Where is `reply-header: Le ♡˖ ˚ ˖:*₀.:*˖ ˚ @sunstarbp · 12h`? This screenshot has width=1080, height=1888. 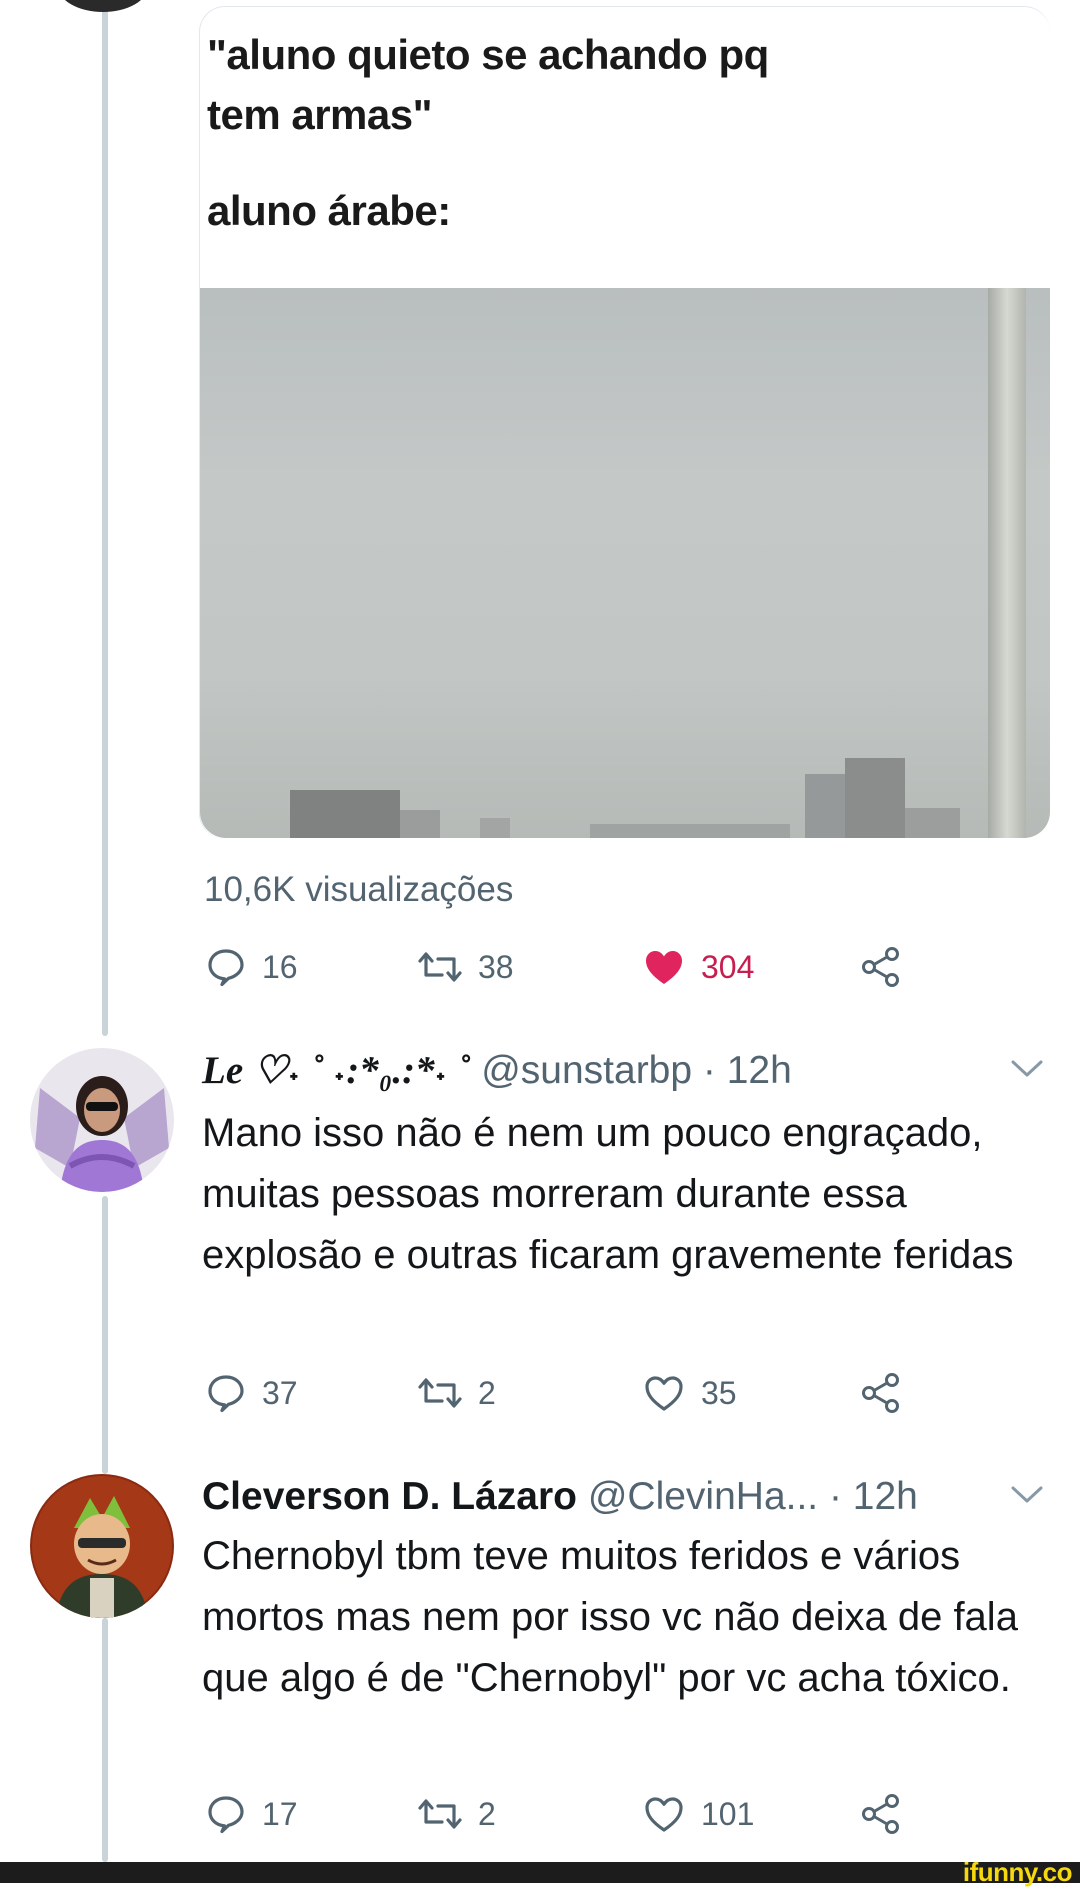 reply-header: Le ♡˖ ˚ ˖:*₀.:*˖ ˚ @sunstarbp · 12h is located at coordinates (497, 1071).